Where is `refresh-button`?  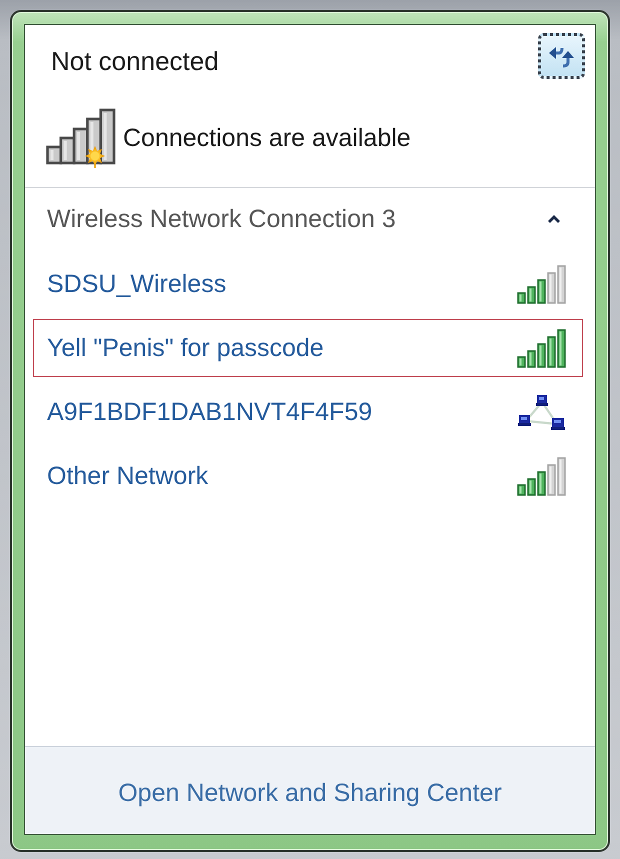
refresh-button is located at coordinates (561, 56).